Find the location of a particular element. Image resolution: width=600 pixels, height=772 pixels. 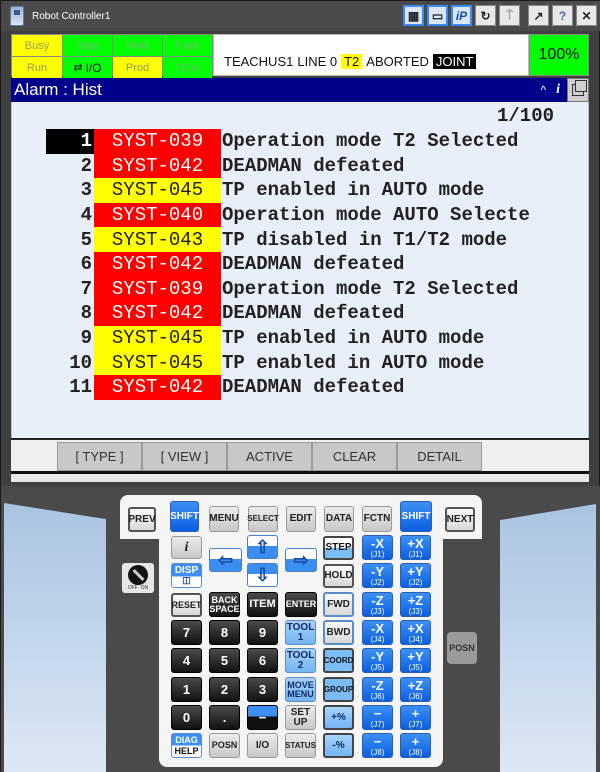

caret-up-icon: ^ is located at coordinates (543, 90).